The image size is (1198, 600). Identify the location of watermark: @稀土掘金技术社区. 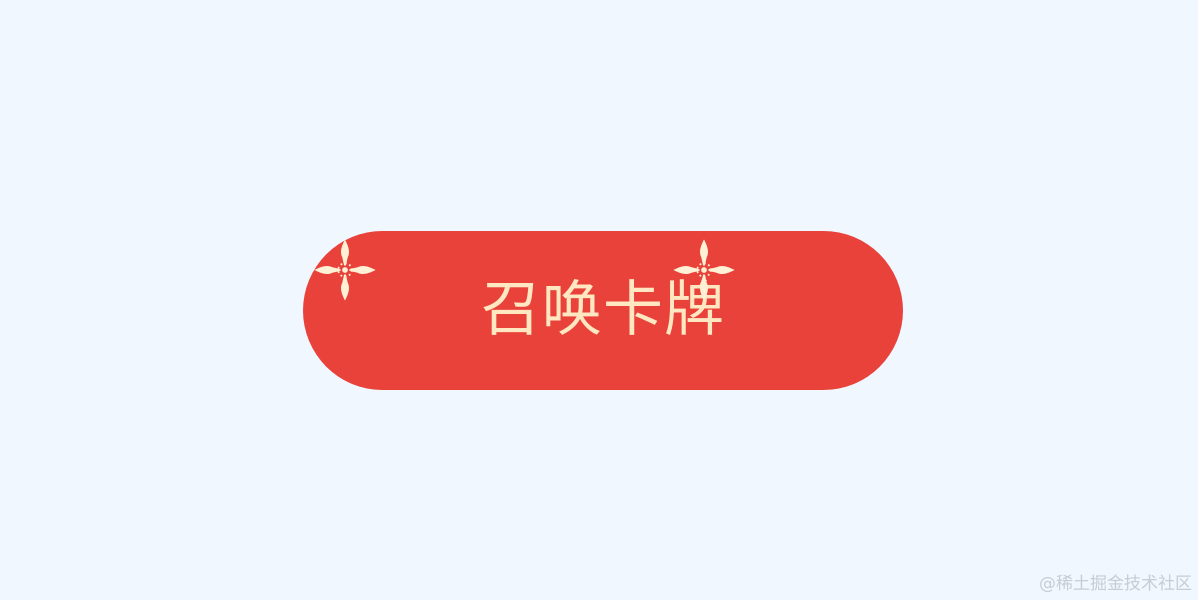
(1115, 584).